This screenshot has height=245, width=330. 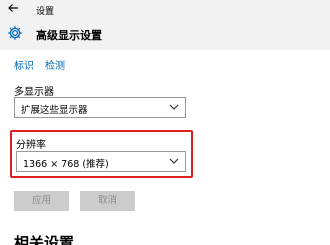 I want to click on window-title: 设置, so click(x=45, y=12).